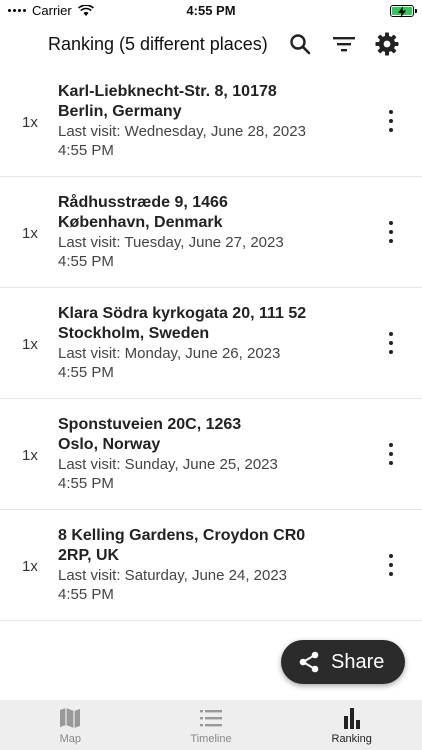  I want to click on last-visit-date: Last visit: Wednesday, June 28, 2023, so click(182, 131).